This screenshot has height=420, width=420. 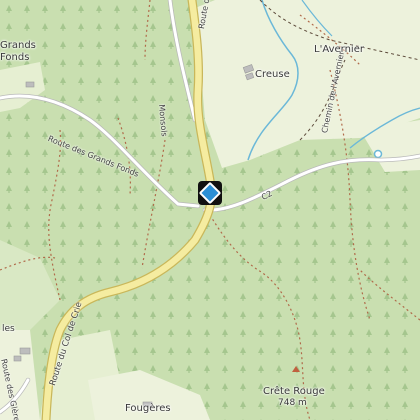 What do you see at coordinates (272, 74) in the screenshot?
I see `label-creuse: Creuse` at bounding box center [272, 74].